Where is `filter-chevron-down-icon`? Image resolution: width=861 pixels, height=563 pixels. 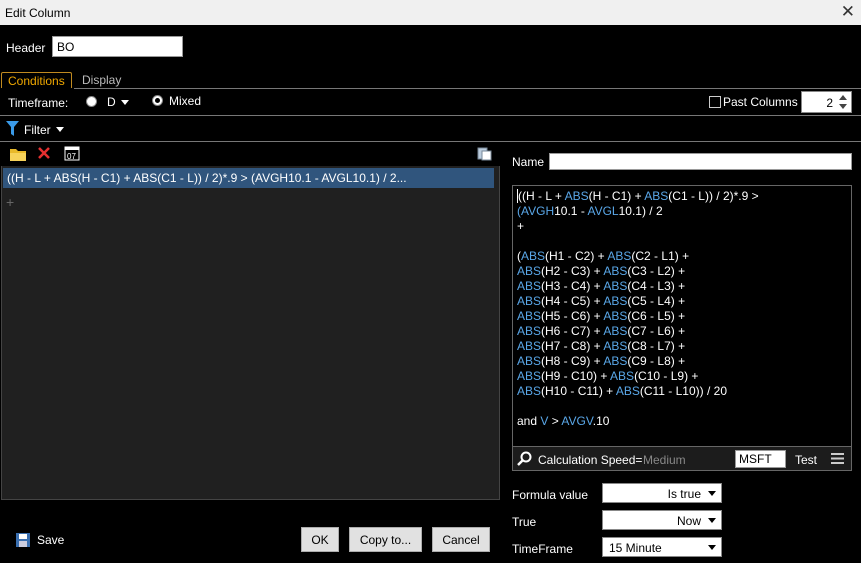
filter-chevron-down-icon is located at coordinates (60, 129).